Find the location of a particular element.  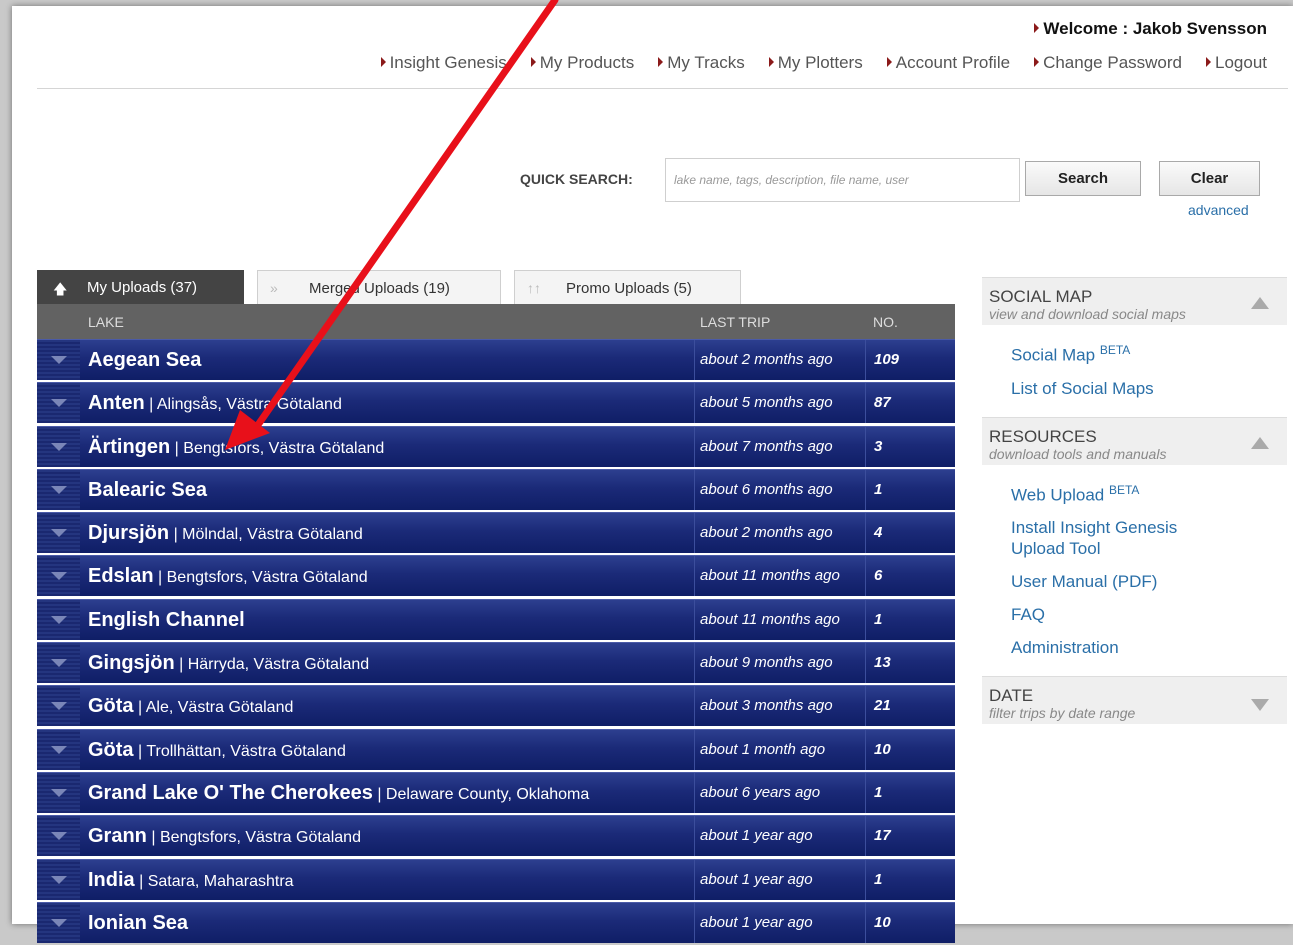

lake-name-cell: Balearic Sea is located at coordinates (147, 490).